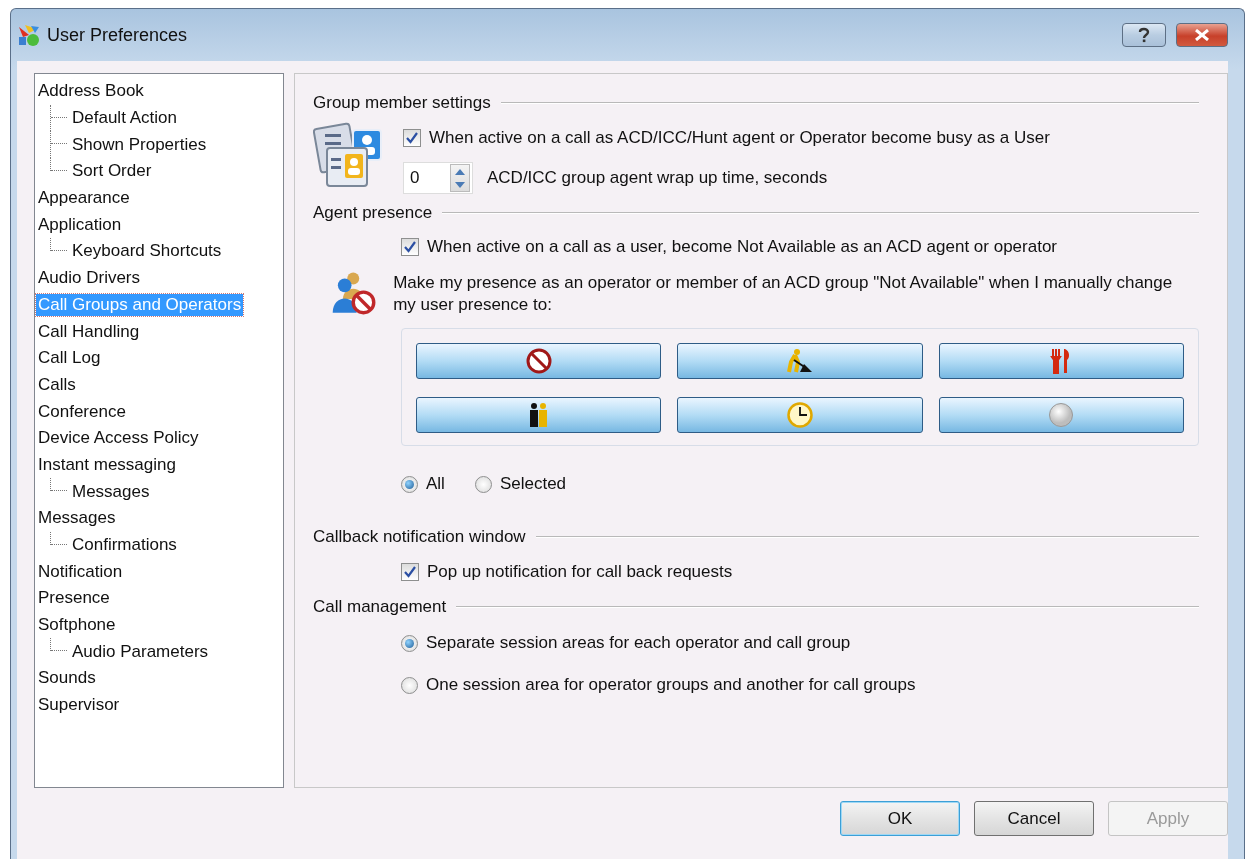  What do you see at coordinates (124, 545) in the screenshot?
I see `tree-item: Confirmations` at bounding box center [124, 545].